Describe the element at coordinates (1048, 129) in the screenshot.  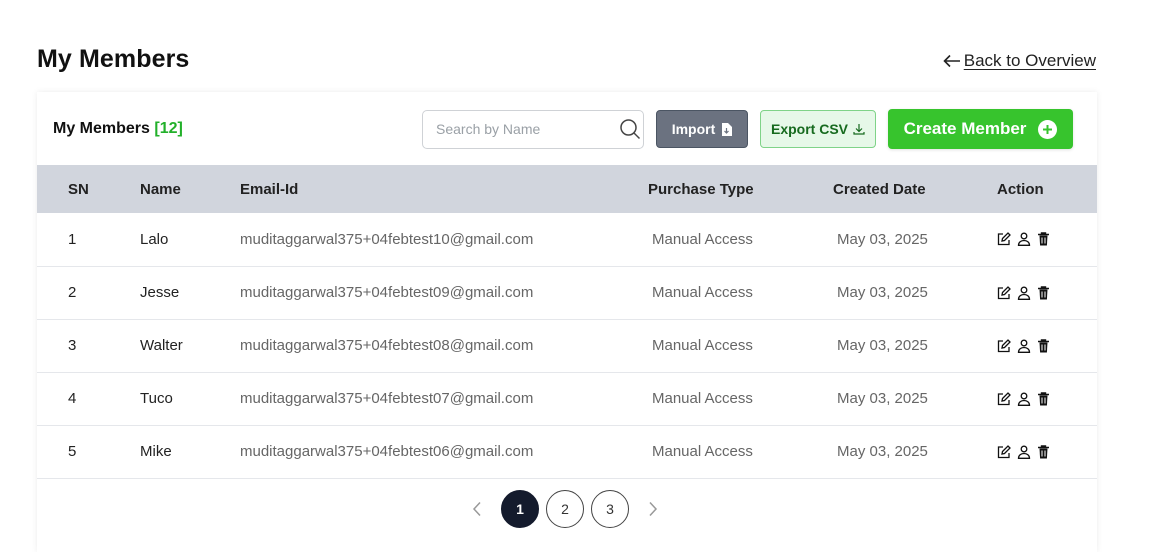
I see `plus-circle-icon` at that location.